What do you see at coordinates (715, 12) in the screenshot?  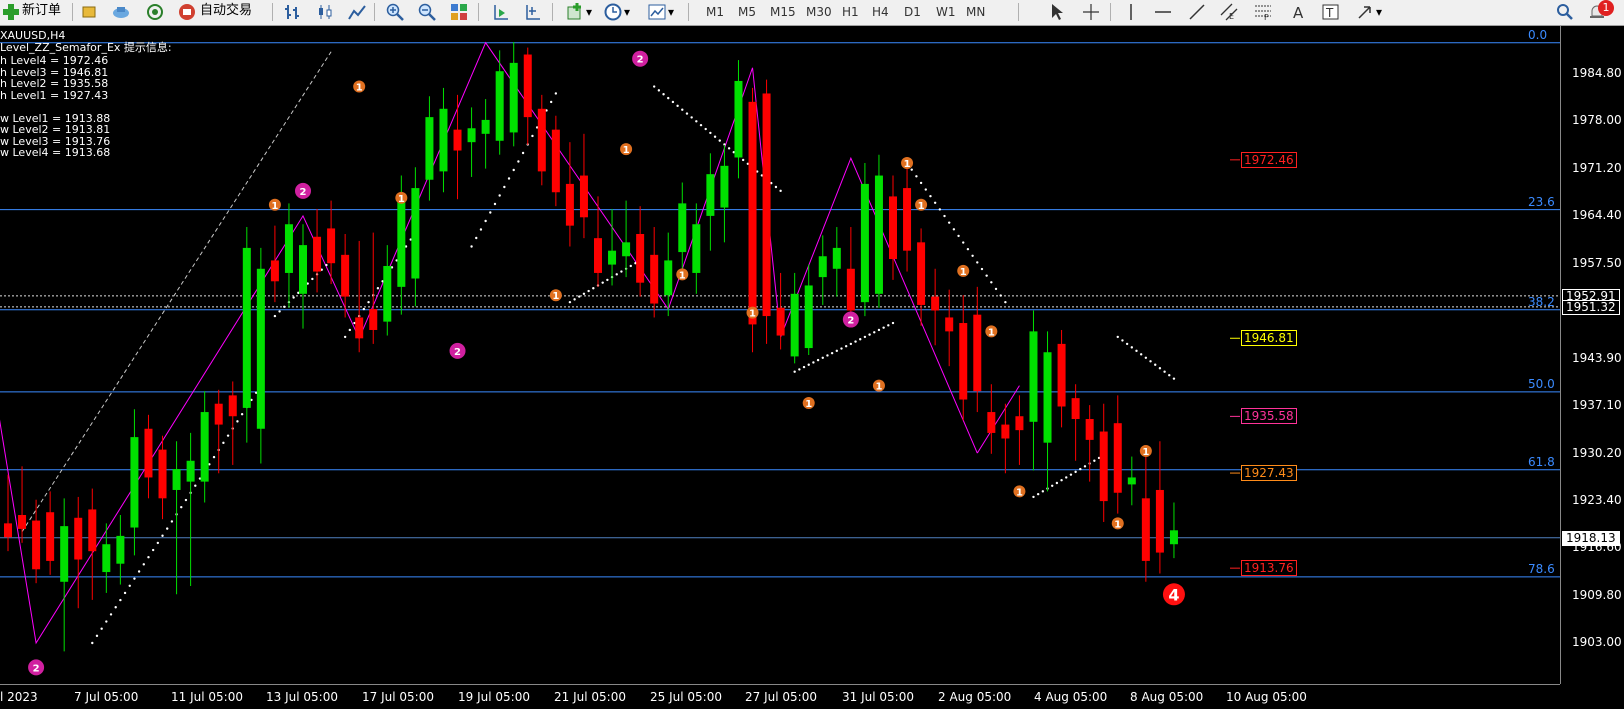 I see `timeframe-m1: M1` at bounding box center [715, 12].